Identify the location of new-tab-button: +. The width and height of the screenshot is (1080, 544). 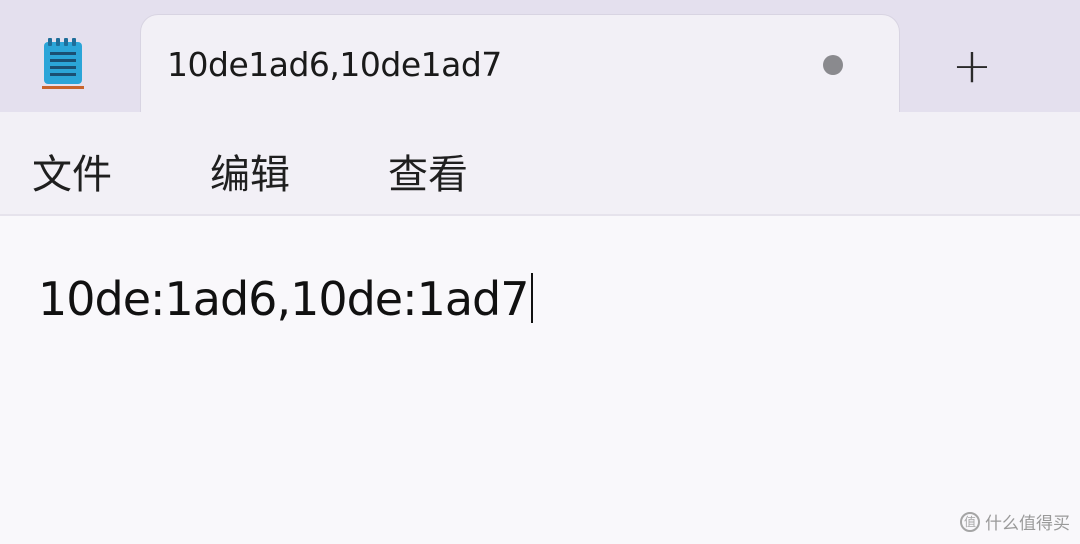
(972, 66).